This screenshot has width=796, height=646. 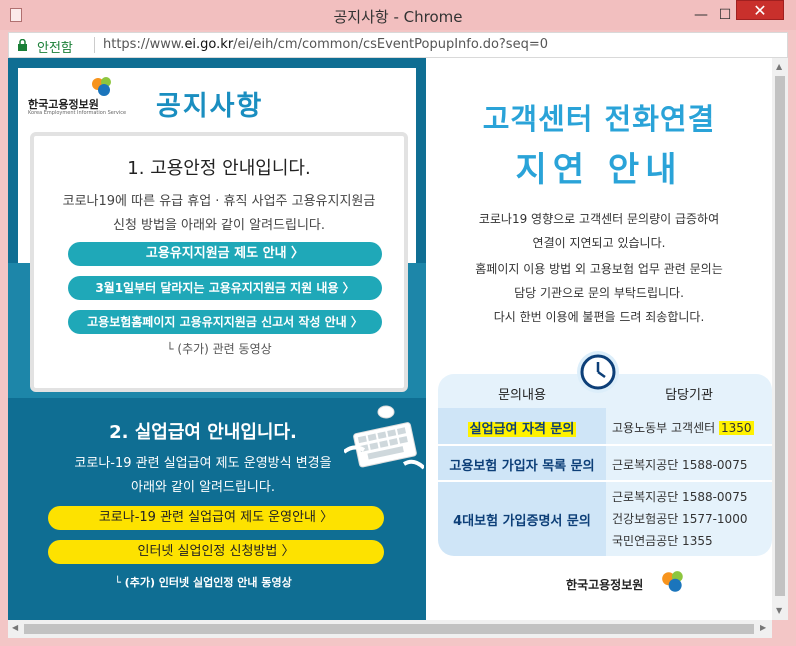 I want to click on close-button: ✕, so click(x=760, y=10).